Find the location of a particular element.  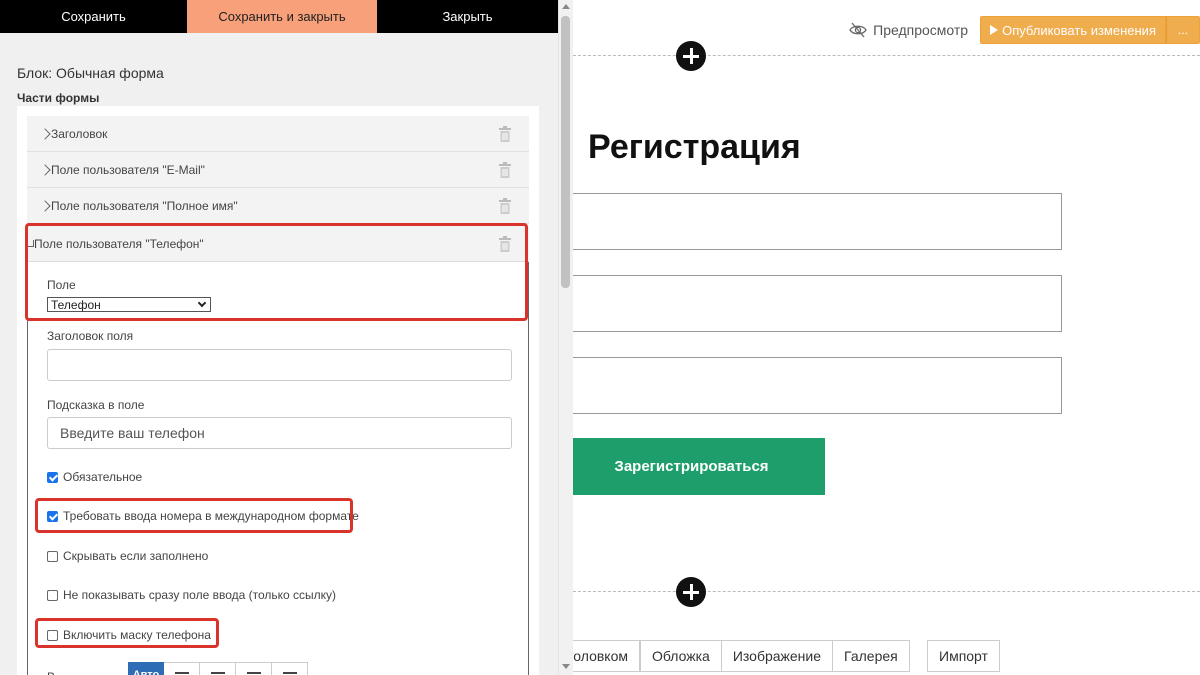

align-button-group: Авто is located at coordinates (218, 668).